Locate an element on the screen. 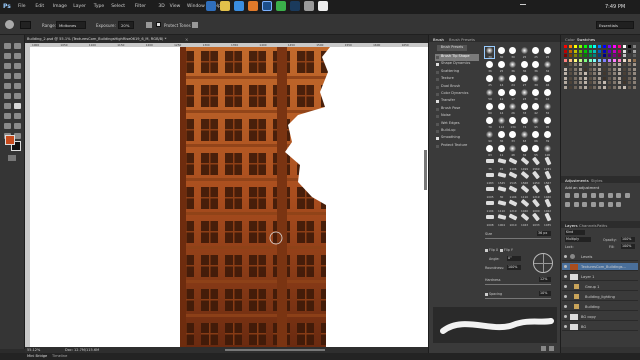  brightness-icon is located at coordinates (567, 195).